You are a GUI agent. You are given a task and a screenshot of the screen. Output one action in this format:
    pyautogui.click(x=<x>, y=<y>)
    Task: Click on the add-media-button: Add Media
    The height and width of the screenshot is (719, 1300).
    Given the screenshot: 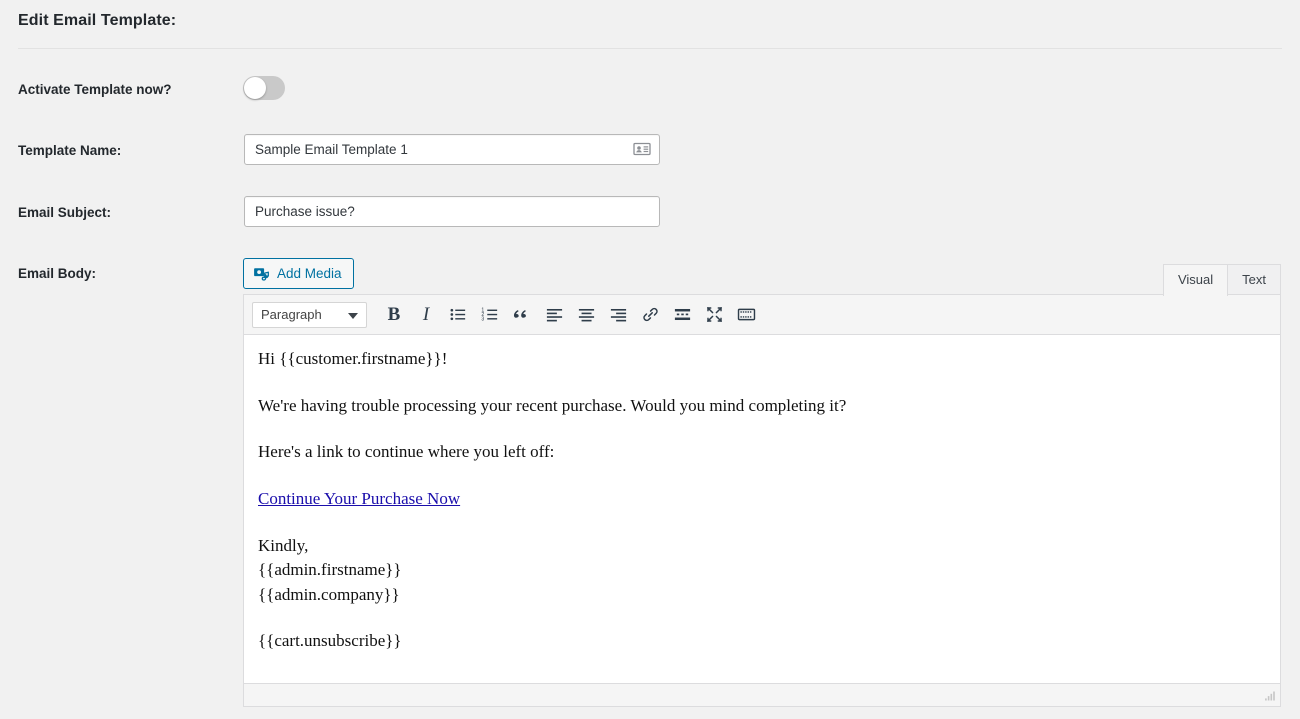 What is the action you would take?
    pyautogui.click(x=298, y=273)
    